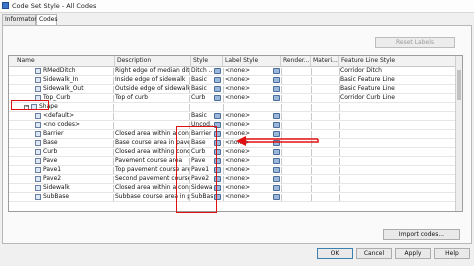 This screenshot has height=266, width=474. I want to click on row-name: Sidewalk, so click(56, 187).